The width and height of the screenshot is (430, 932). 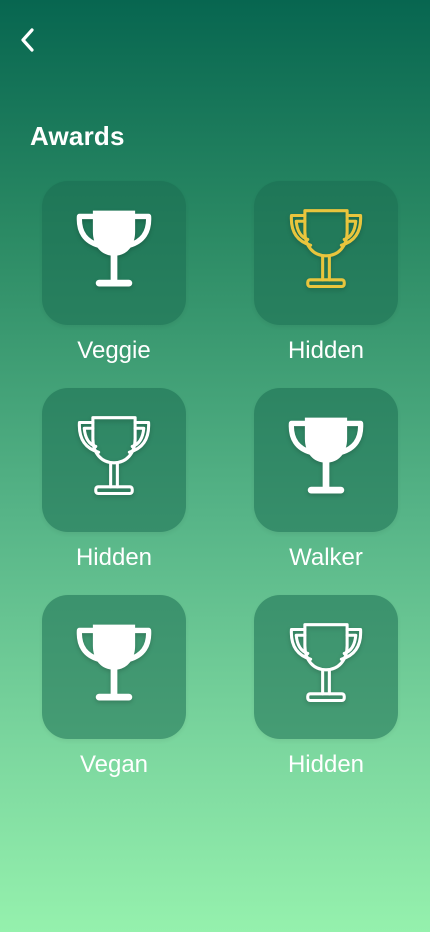 I want to click on award-label: Vegan, so click(x=114, y=764).